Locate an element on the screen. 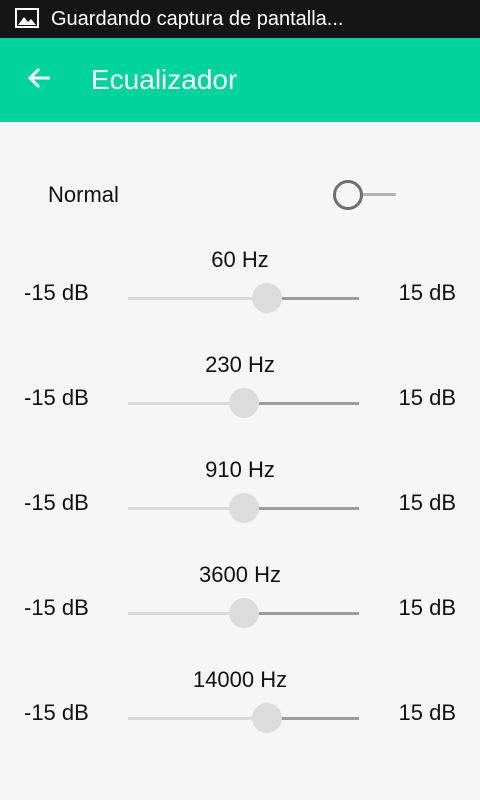  band-60hz: 60 Hz -15 dB 15 dB is located at coordinates (240, 300).